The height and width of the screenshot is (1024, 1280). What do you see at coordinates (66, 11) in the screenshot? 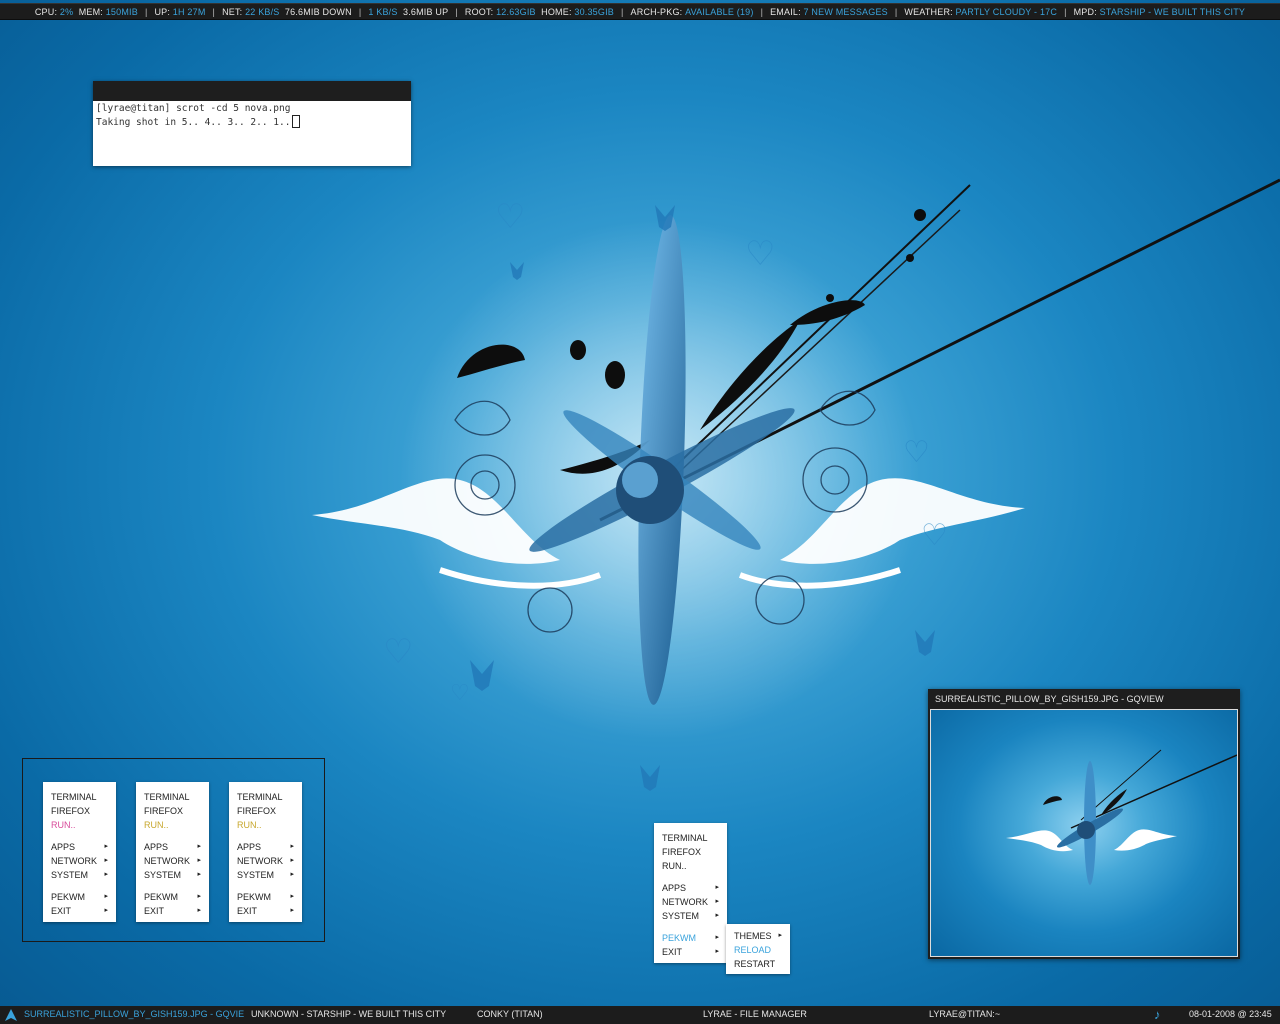
I see `cpu-value: 2%` at bounding box center [66, 11].